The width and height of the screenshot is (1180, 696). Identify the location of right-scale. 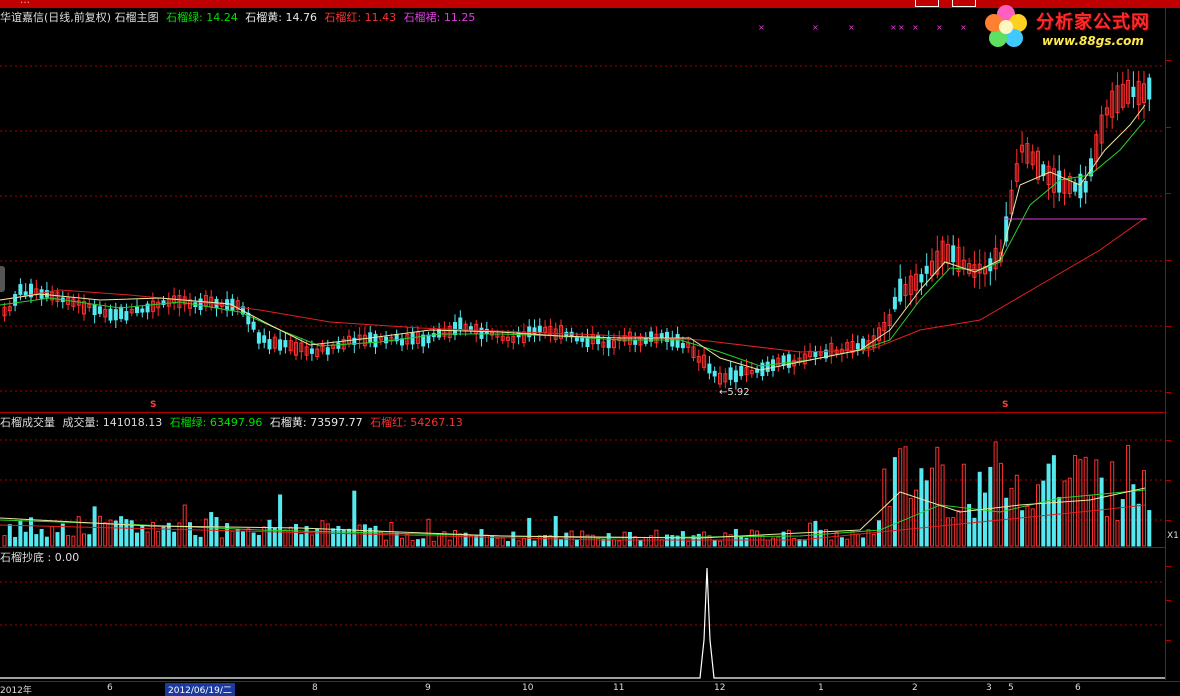
(1172, 344).